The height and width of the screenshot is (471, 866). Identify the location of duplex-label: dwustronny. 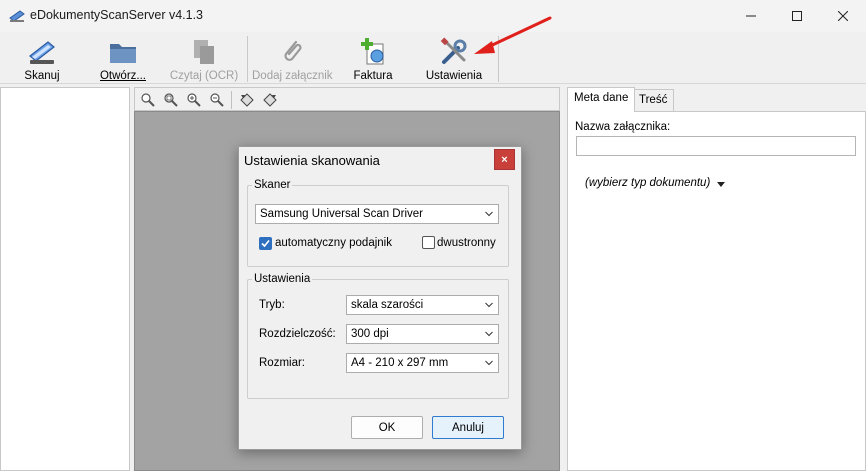
(466, 243).